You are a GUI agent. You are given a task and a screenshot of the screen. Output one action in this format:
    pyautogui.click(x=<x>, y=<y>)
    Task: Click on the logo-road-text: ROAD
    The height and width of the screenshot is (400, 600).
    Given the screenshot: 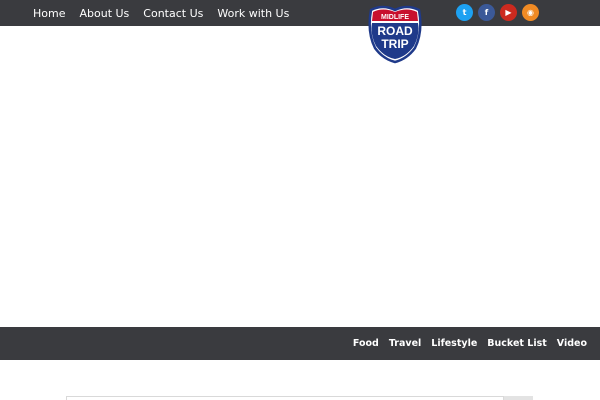 What is the action you would take?
    pyautogui.click(x=395, y=31)
    